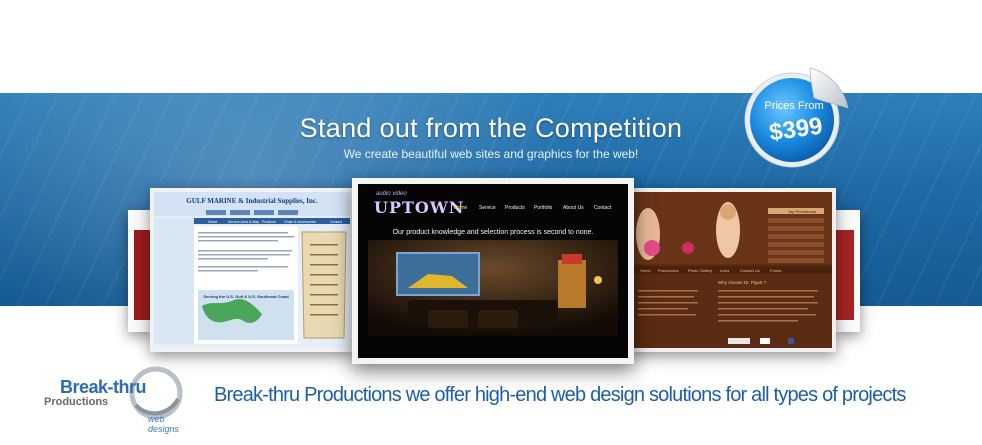 This screenshot has height=445, width=982. I want to click on cosmetic-nav-3: Photo Gallery, so click(700, 270).